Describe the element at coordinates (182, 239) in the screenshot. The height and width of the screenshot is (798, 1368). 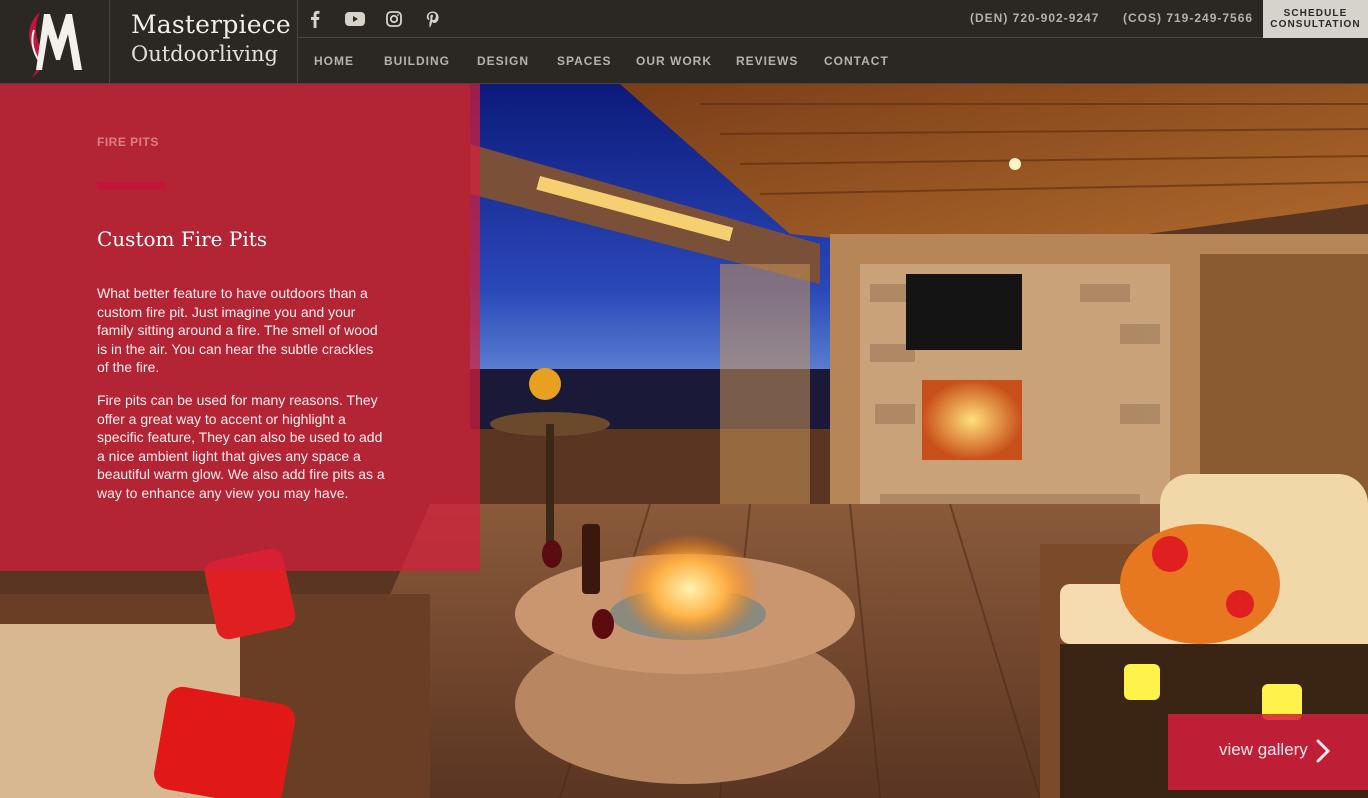
I see `page-title: Custom Fire Pits` at that location.